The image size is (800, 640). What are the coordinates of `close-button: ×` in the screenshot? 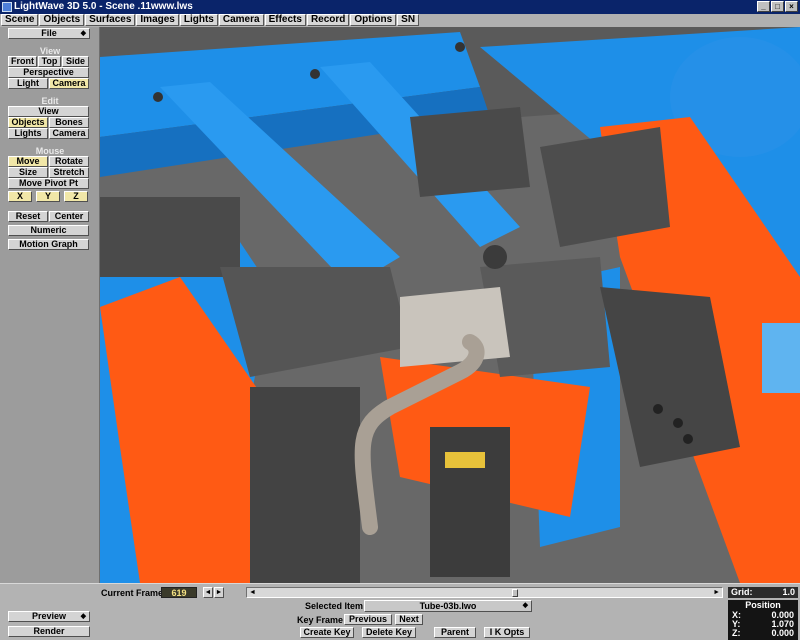 It's located at (791, 6).